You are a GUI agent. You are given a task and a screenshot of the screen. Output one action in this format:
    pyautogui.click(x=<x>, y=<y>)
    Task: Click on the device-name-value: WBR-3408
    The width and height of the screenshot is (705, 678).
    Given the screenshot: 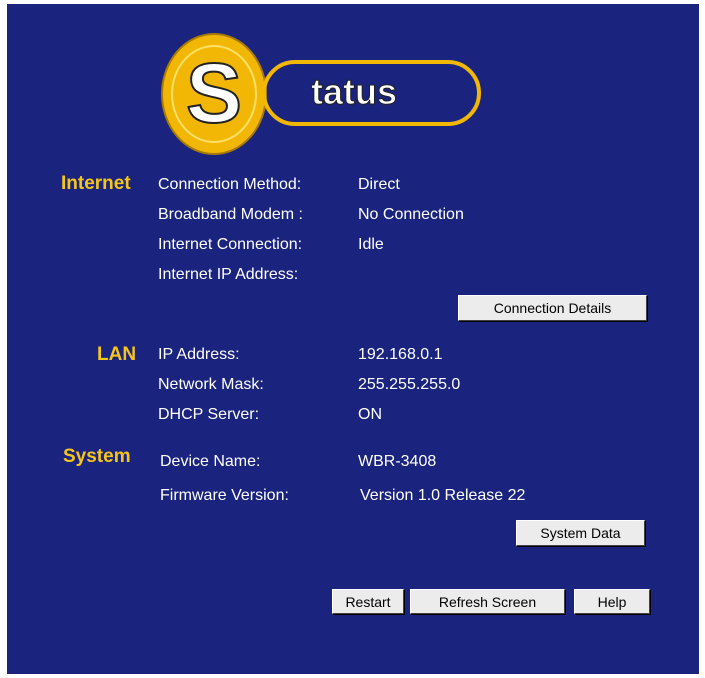 What is the action you would take?
    pyautogui.click(x=397, y=461)
    